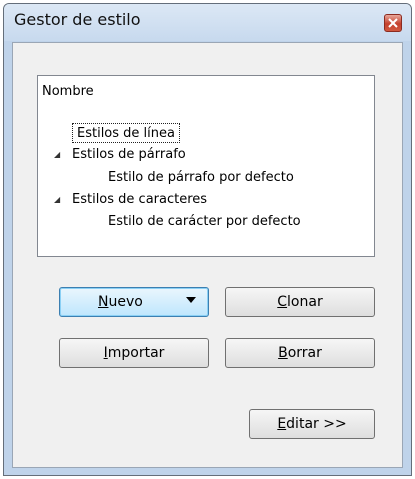  What do you see at coordinates (140, 199) in the screenshot?
I see `tree-item-label: Estilos de caracteres` at bounding box center [140, 199].